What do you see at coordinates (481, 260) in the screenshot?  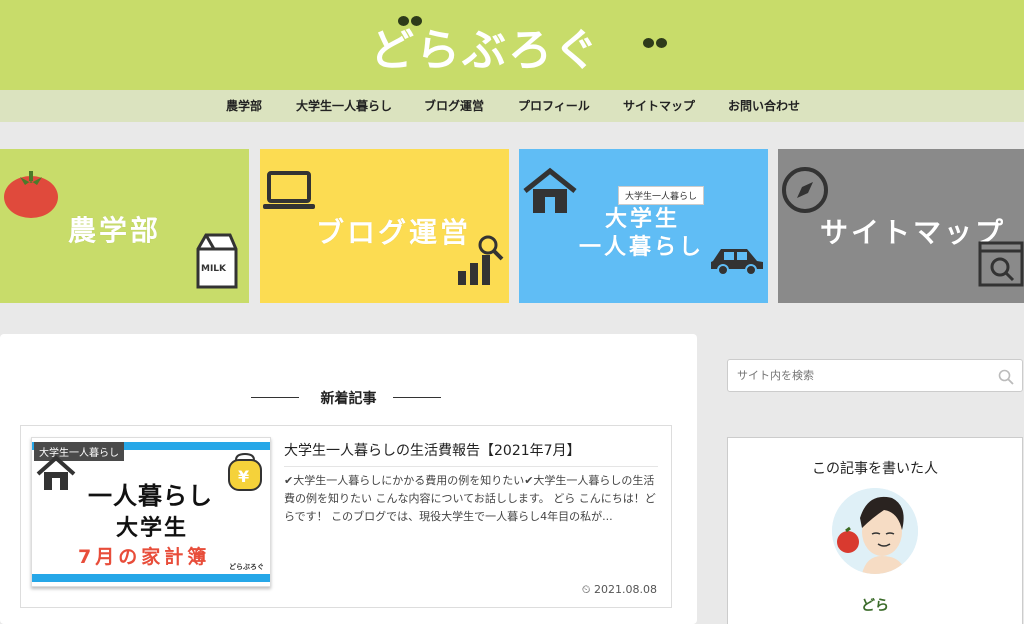 I see `chart-search-icon` at bounding box center [481, 260].